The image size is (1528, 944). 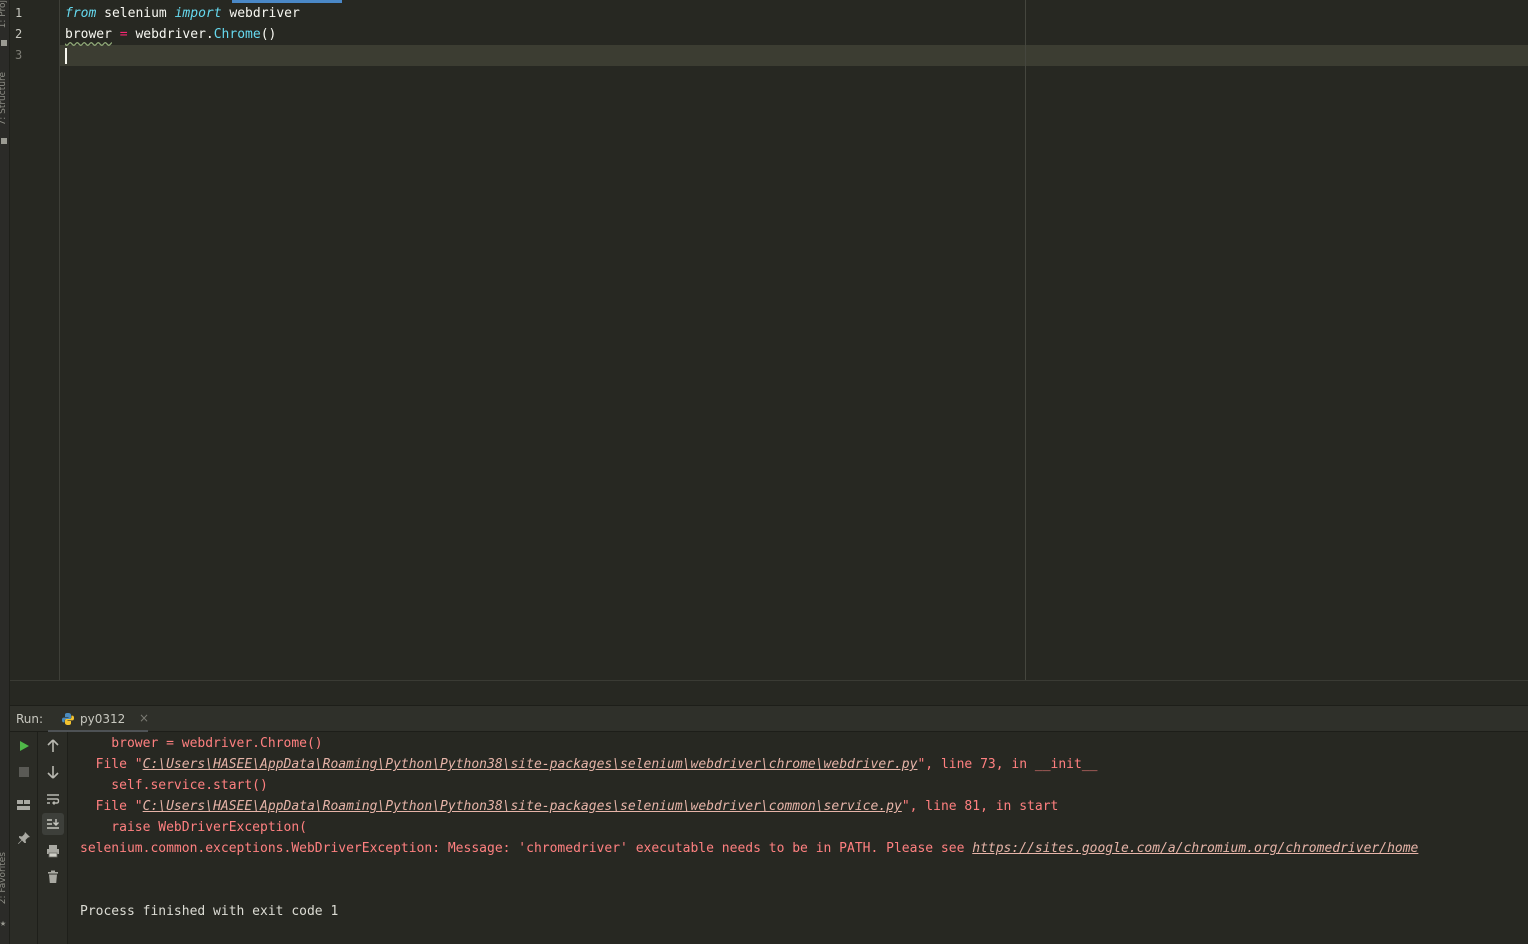 I want to click on run-tab: py0312 ×, so click(x=98, y=719).